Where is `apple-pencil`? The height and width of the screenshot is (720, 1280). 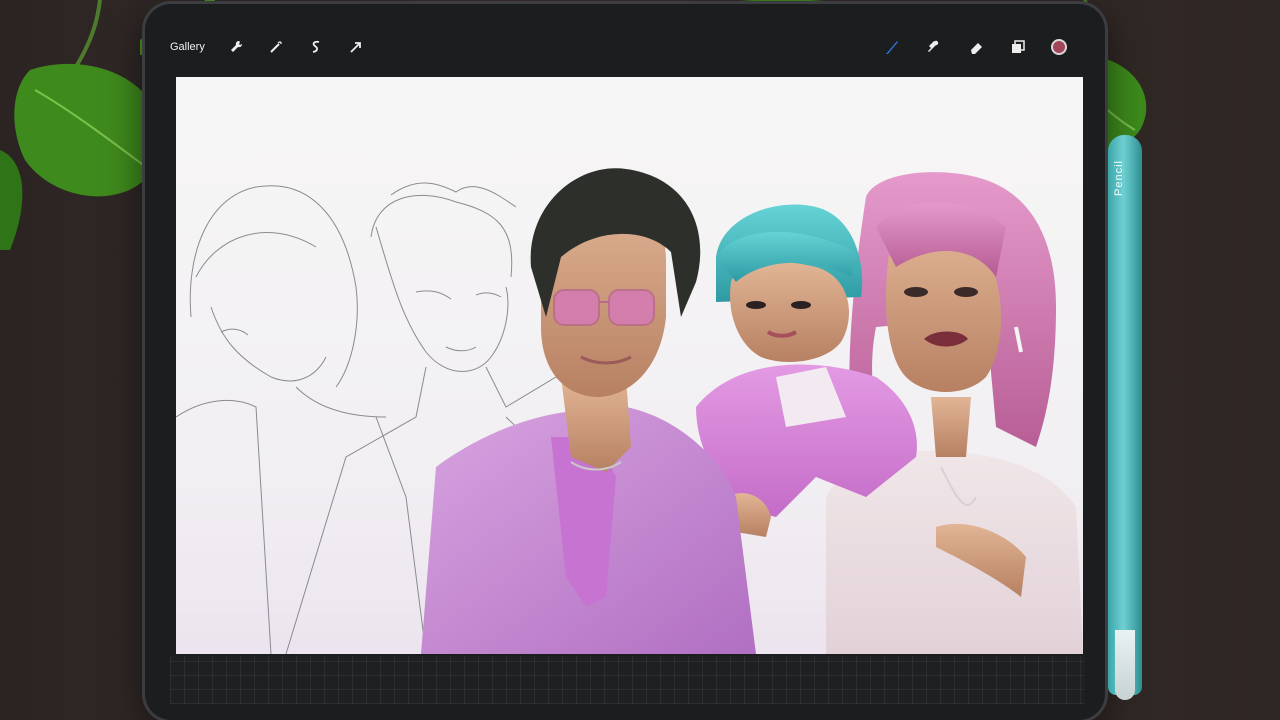 apple-pencil is located at coordinates (1125, 415).